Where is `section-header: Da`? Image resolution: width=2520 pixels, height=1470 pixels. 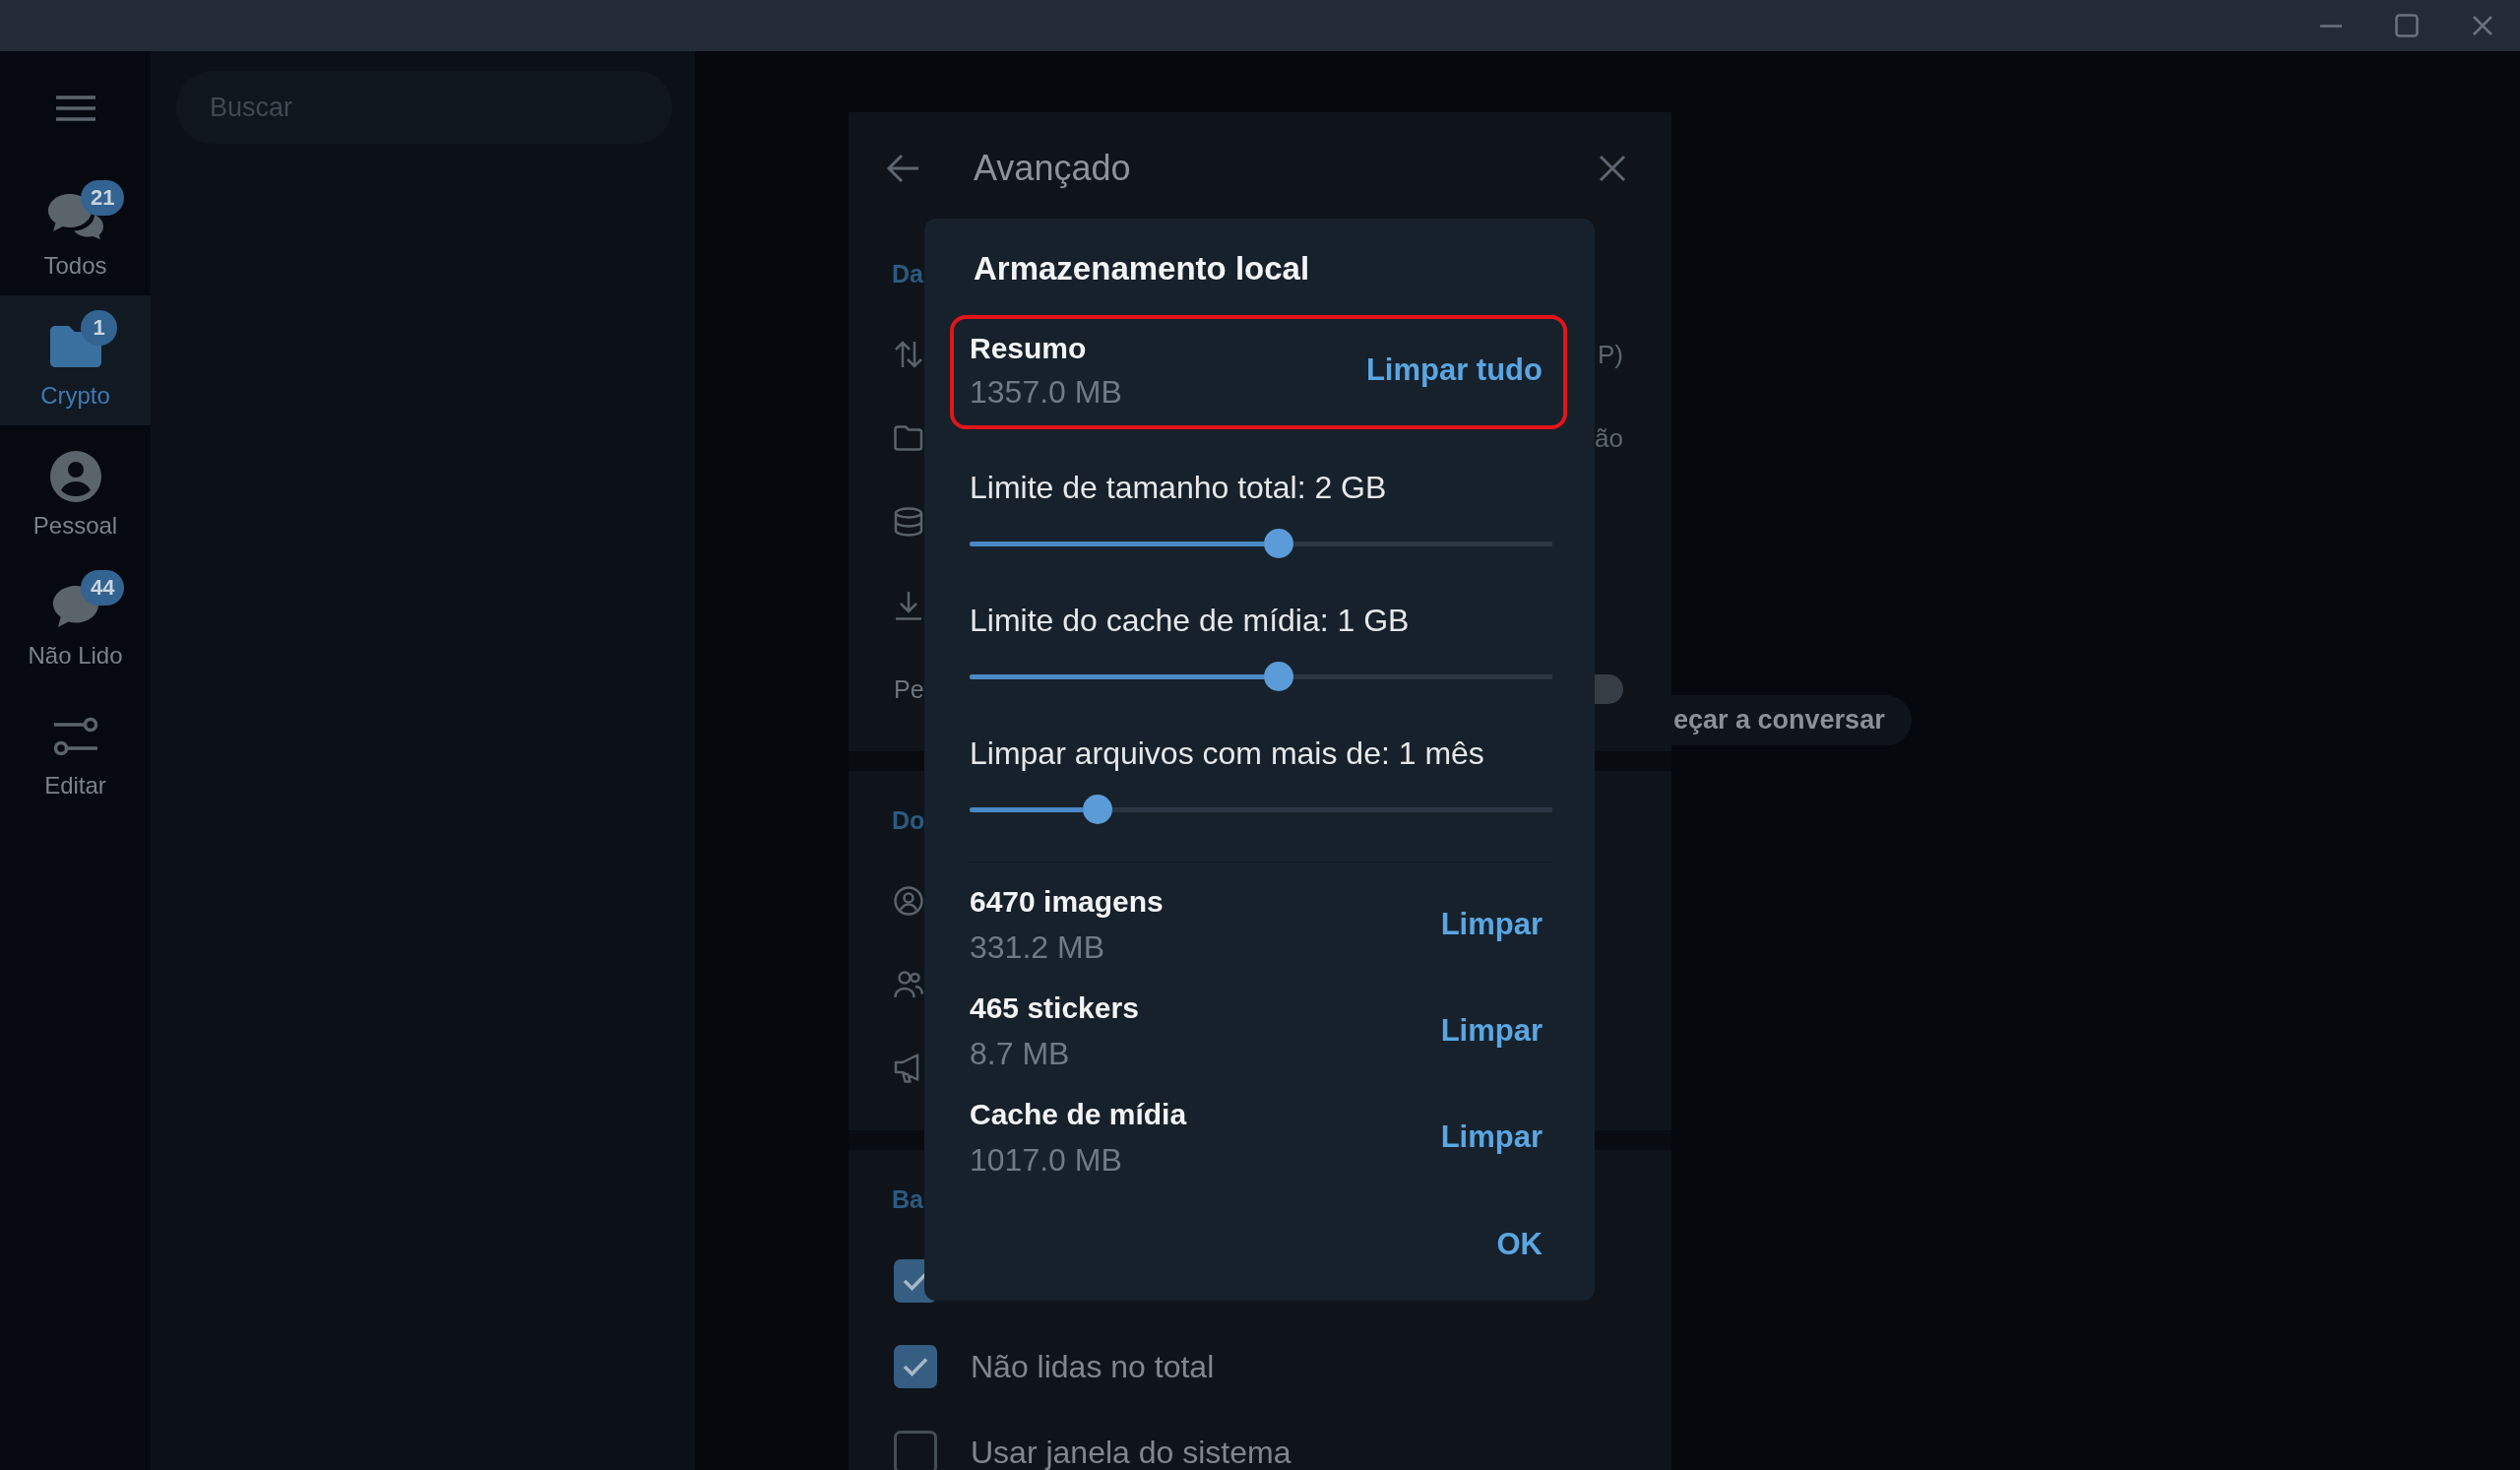 section-header: Da is located at coordinates (907, 274).